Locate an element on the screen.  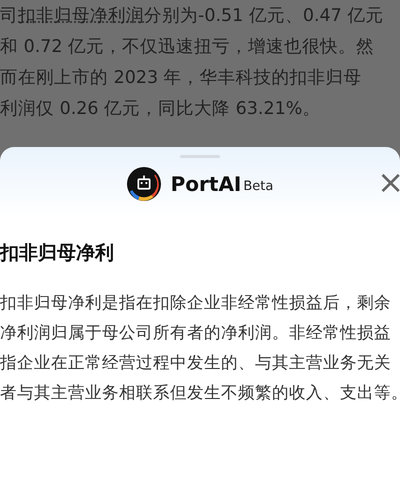
definition-text: 扣非归母净利是指在扣除企业非经常性损益后，剩余 is located at coordinates (196, 303).